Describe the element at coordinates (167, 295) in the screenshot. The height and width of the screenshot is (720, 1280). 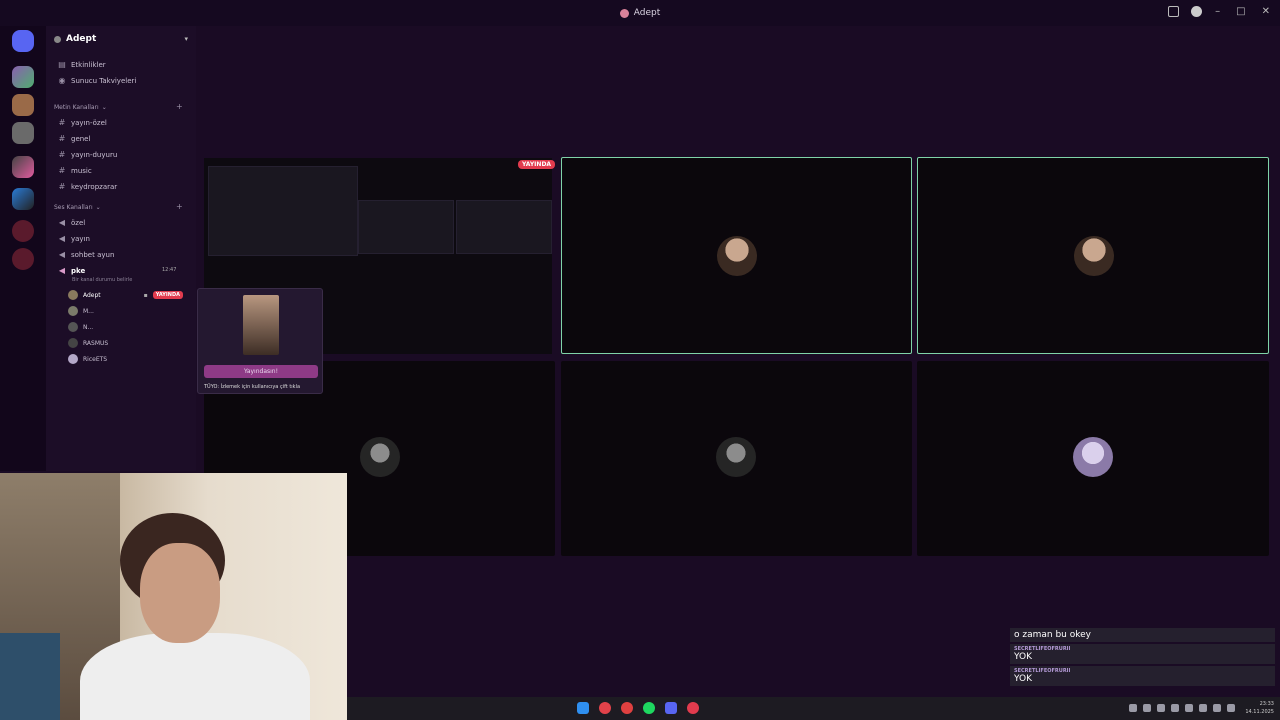
I see `live-badge: YAYINDA` at that location.